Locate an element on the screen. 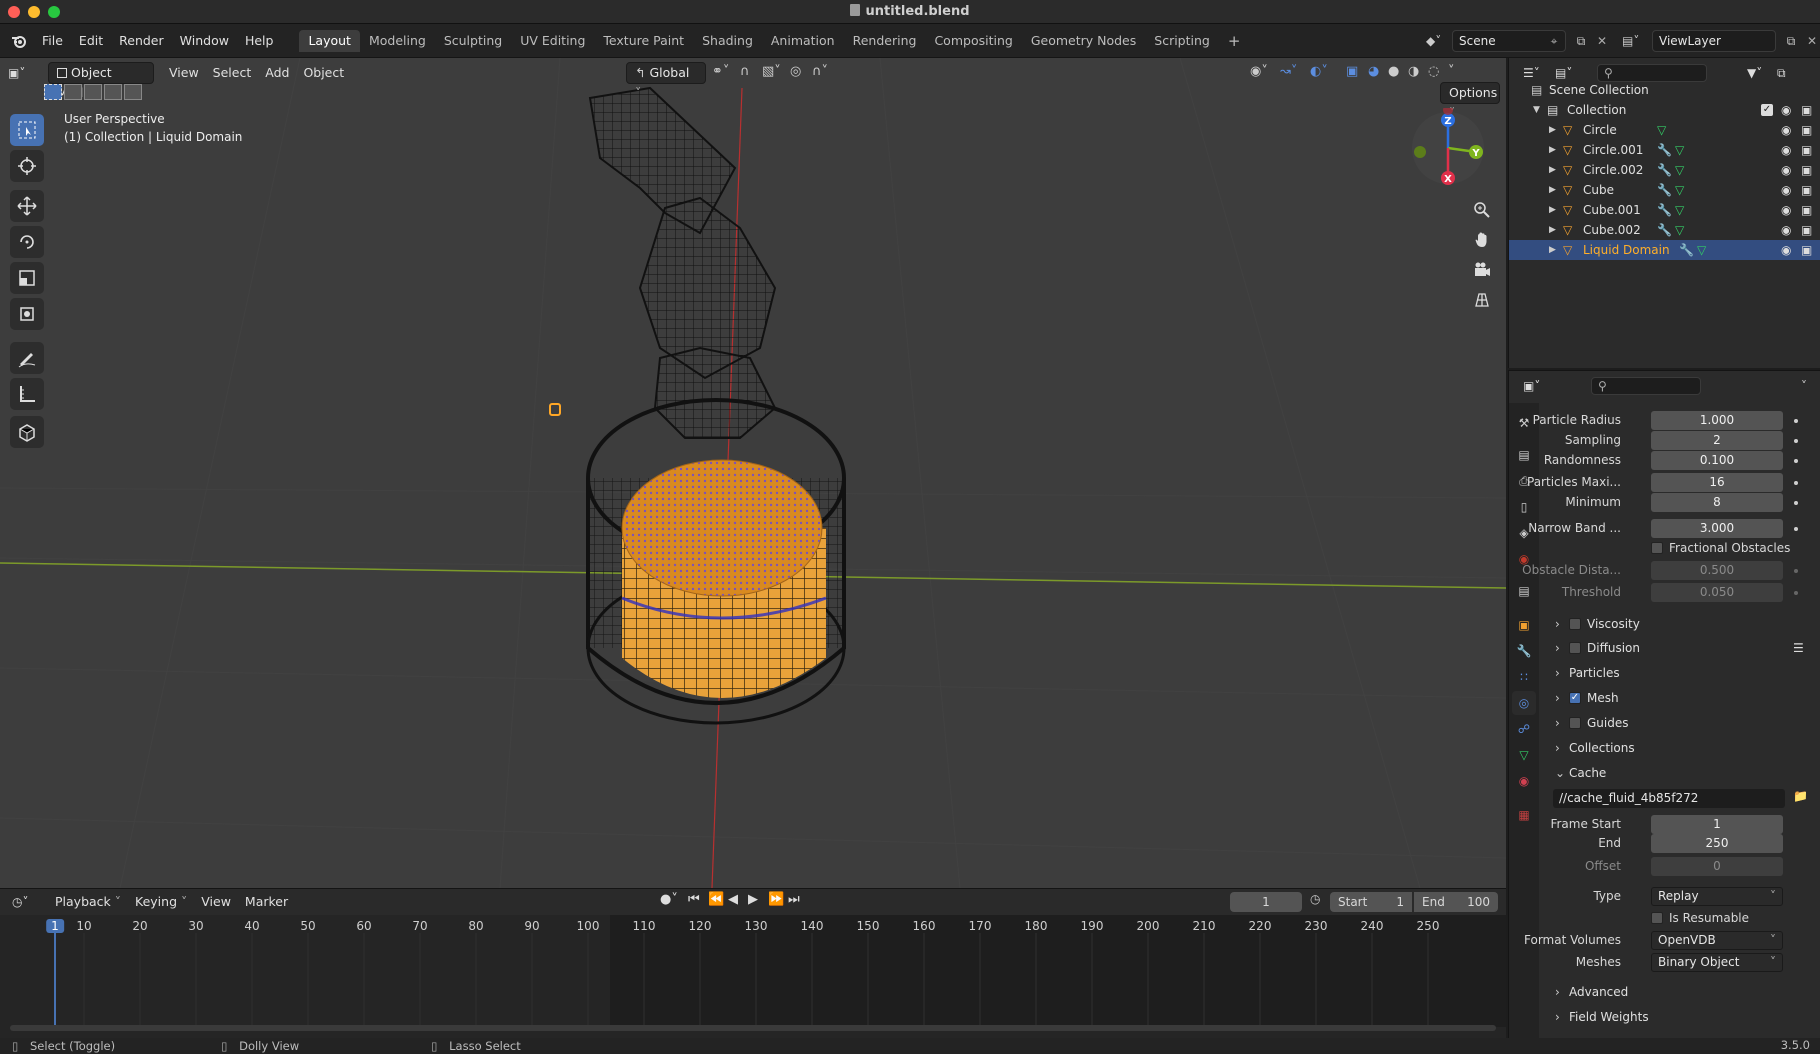 The height and width of the screenshot is (1054, 1820). proportional-editing-icon: ◎ is located at coordinates (801, 71).